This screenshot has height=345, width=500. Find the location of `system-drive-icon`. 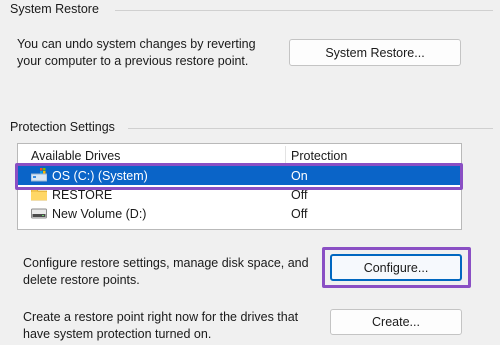

system-drive-icon is located at coordinates (39, 175).